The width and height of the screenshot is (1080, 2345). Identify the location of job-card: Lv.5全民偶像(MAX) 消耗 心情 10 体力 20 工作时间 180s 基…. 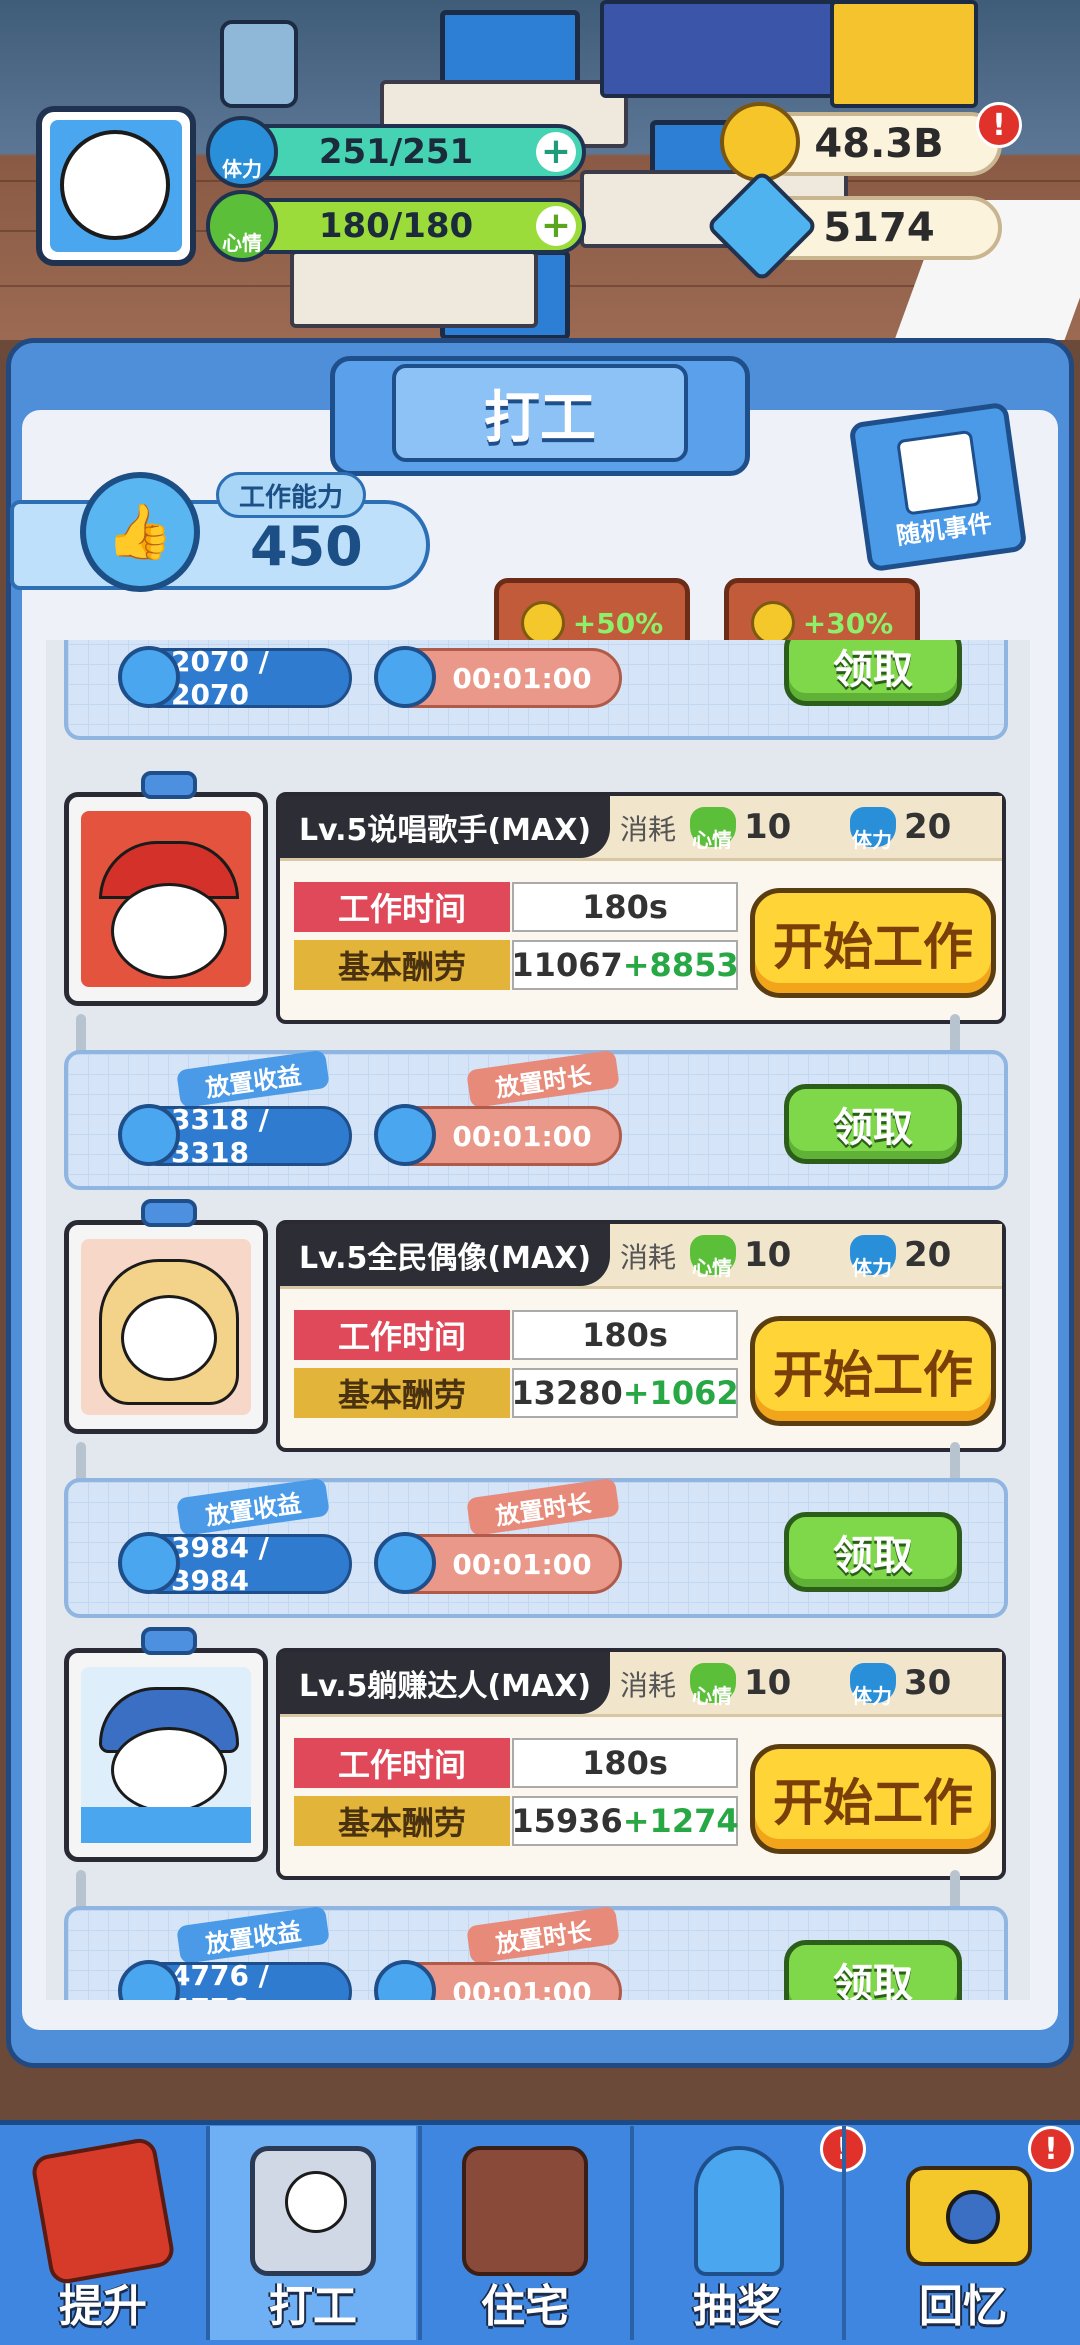
(641, 1336).